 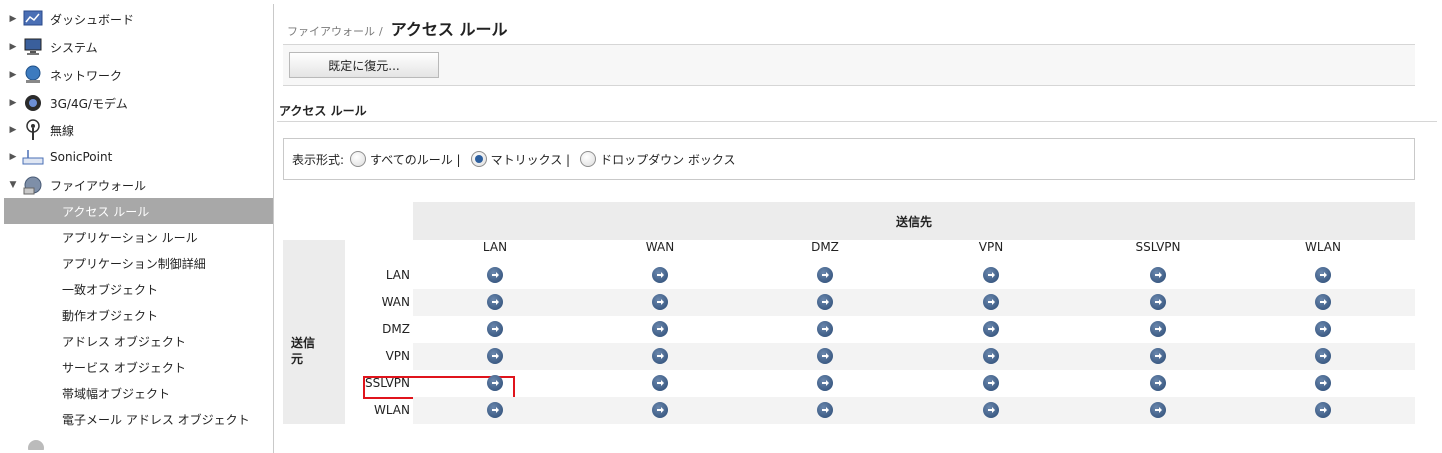 I want to click on column-header-sslvpn: SSLVPN, so click(x=1158, y=247).